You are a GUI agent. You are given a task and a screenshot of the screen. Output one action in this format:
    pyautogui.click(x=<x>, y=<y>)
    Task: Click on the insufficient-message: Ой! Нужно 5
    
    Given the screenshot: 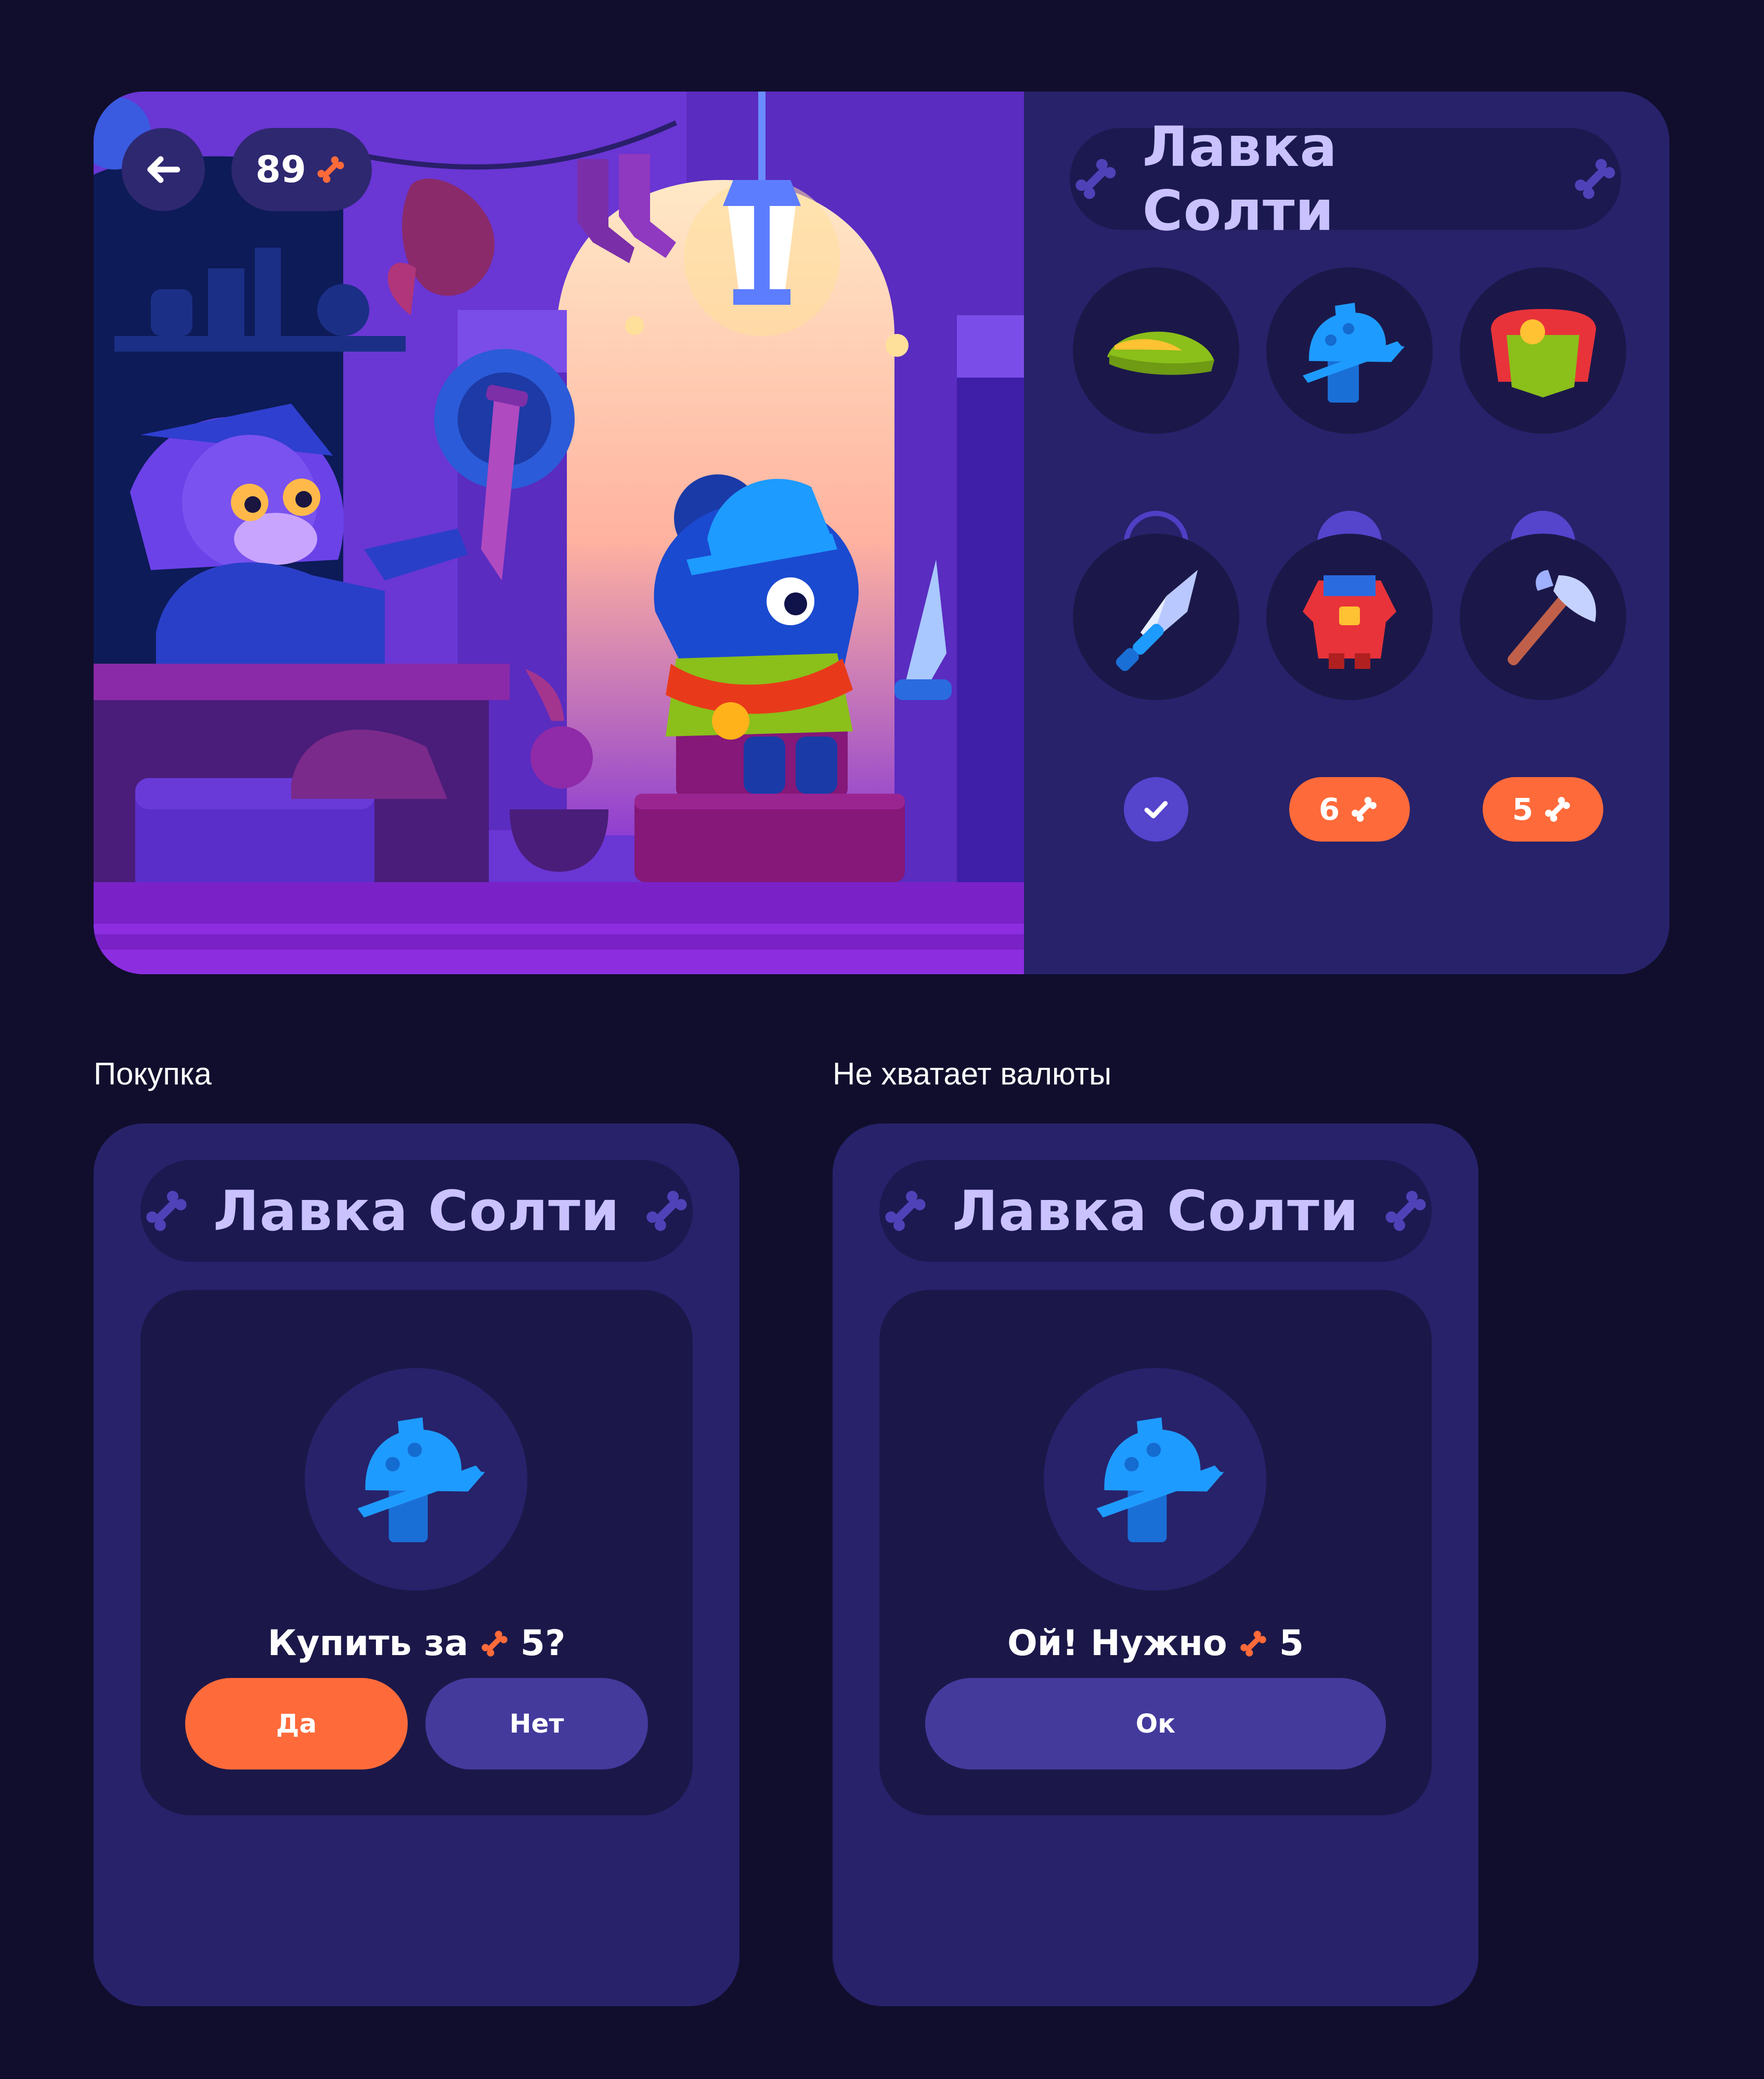 What is the action you would take?
    pyautogui.click(x=1155, y=1644)
    